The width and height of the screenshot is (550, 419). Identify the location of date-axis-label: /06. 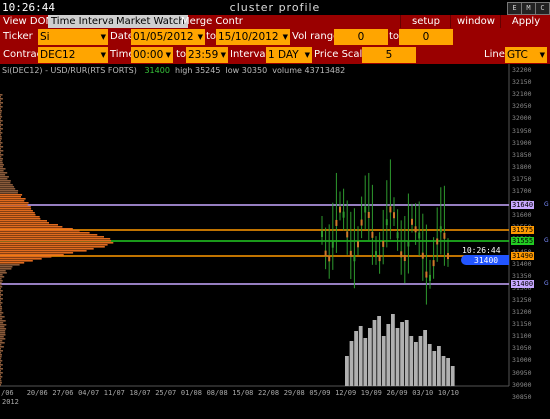
(7, 393).